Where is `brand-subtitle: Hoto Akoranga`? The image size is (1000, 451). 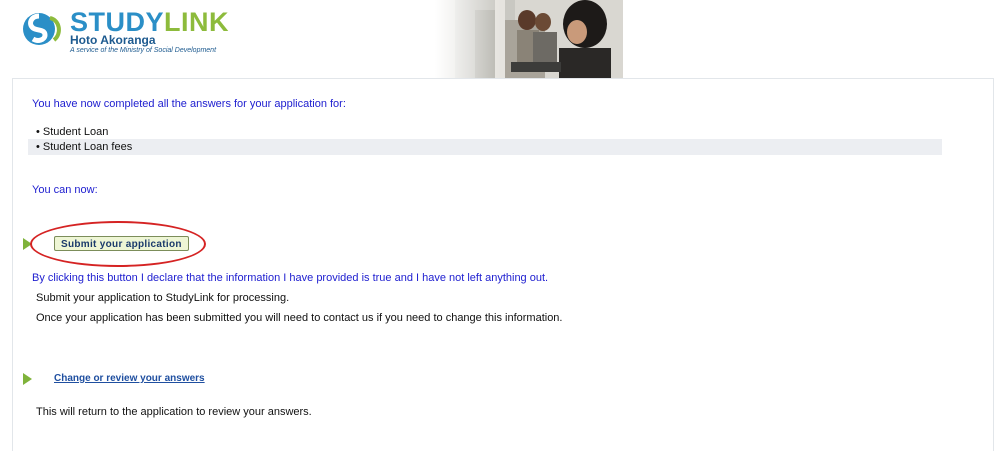
brand-subtitle: Hoto Akoranga is located at coordinates (113, 40).